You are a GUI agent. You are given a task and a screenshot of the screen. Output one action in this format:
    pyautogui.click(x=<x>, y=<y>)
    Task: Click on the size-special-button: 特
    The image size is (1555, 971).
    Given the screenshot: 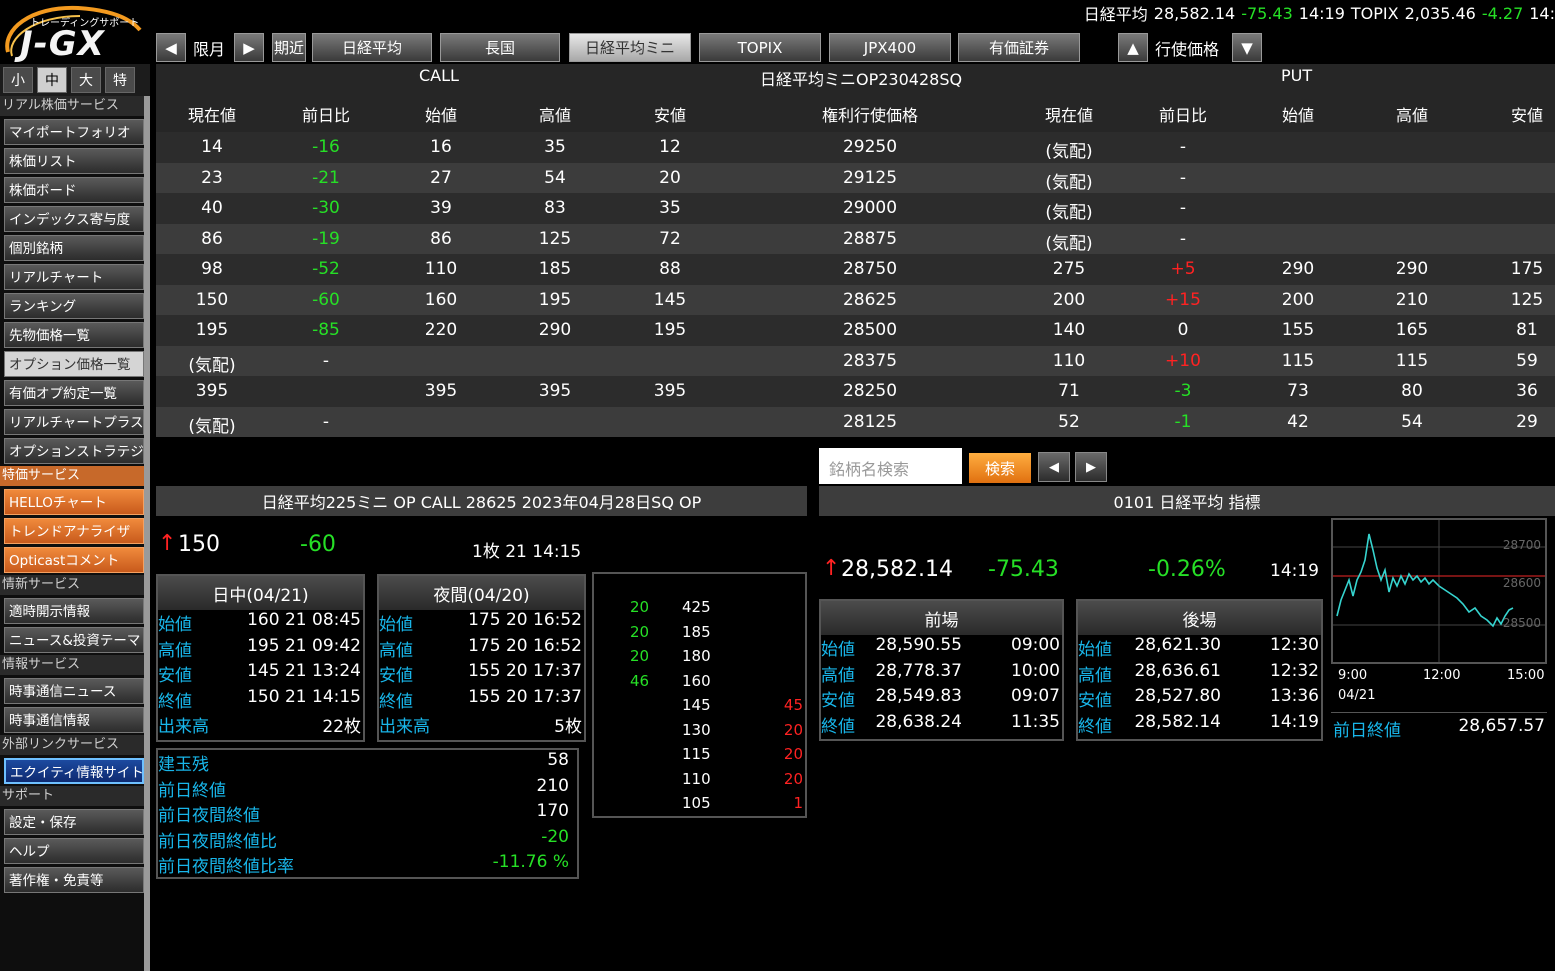 What is the action you would take?
    pyautogui.click(x=120, y=80)
    